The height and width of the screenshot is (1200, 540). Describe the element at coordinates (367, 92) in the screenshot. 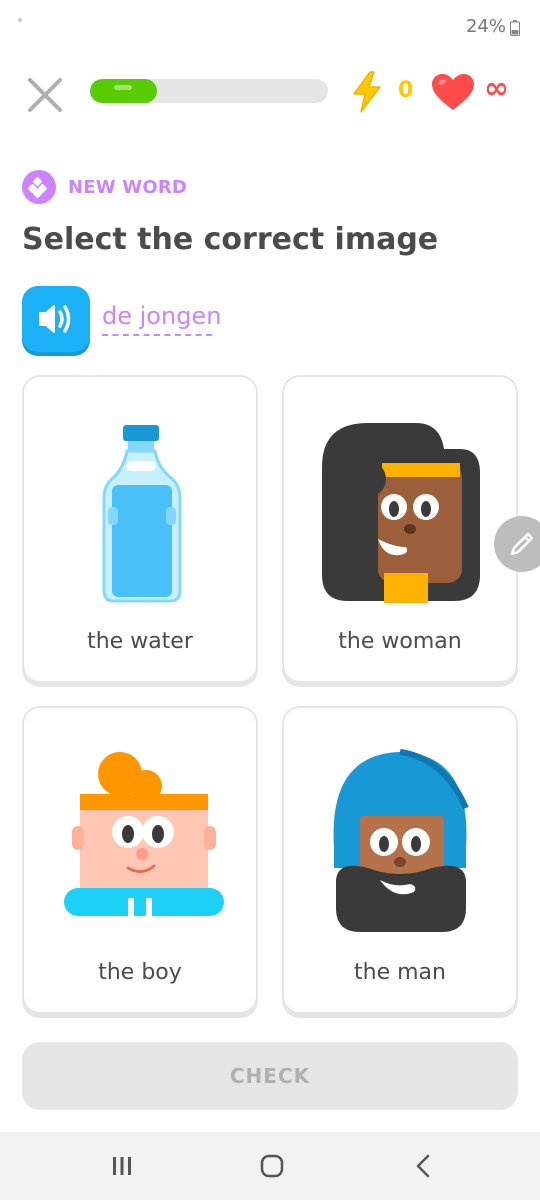

I see `lightning-bolt-icon` at that location.